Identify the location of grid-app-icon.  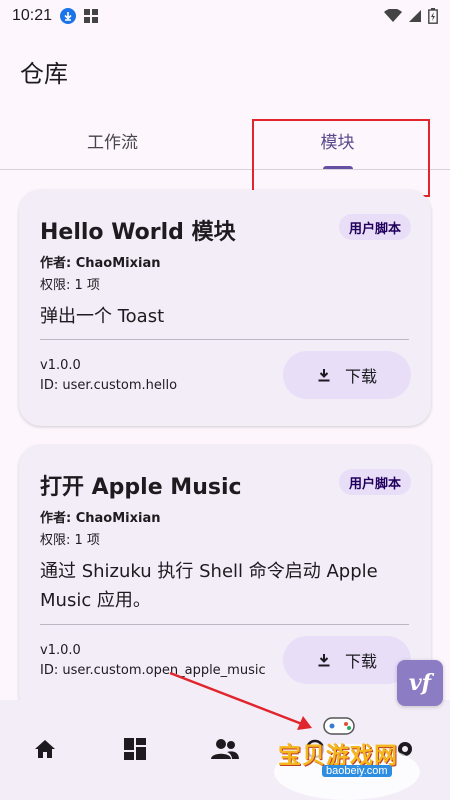
(91, 16).